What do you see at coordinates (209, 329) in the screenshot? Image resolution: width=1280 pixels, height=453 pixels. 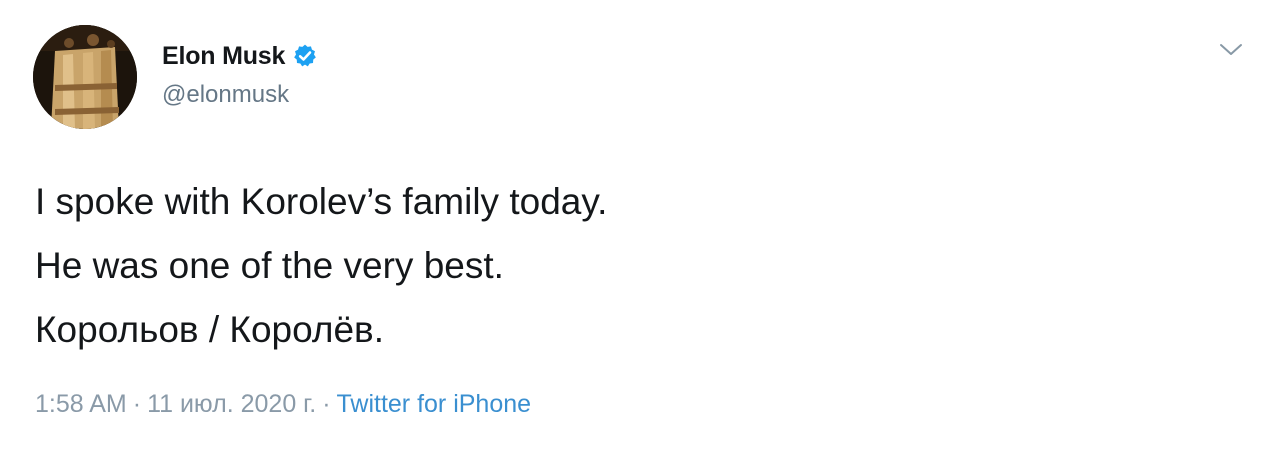 I see `tweet-text-line: Корольов / Королёв.` at bounding box center [209, 329].